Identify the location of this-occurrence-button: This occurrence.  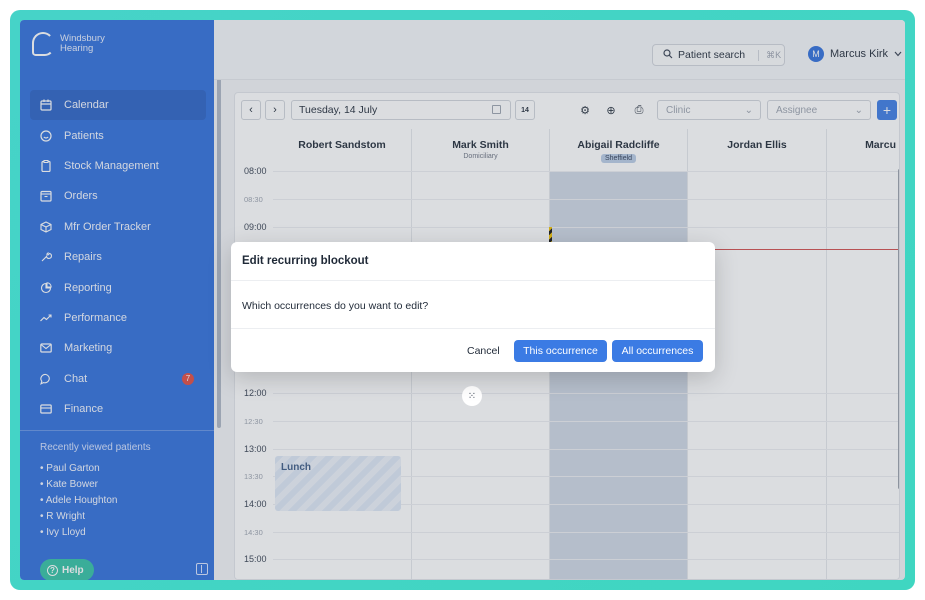
(560, 351).